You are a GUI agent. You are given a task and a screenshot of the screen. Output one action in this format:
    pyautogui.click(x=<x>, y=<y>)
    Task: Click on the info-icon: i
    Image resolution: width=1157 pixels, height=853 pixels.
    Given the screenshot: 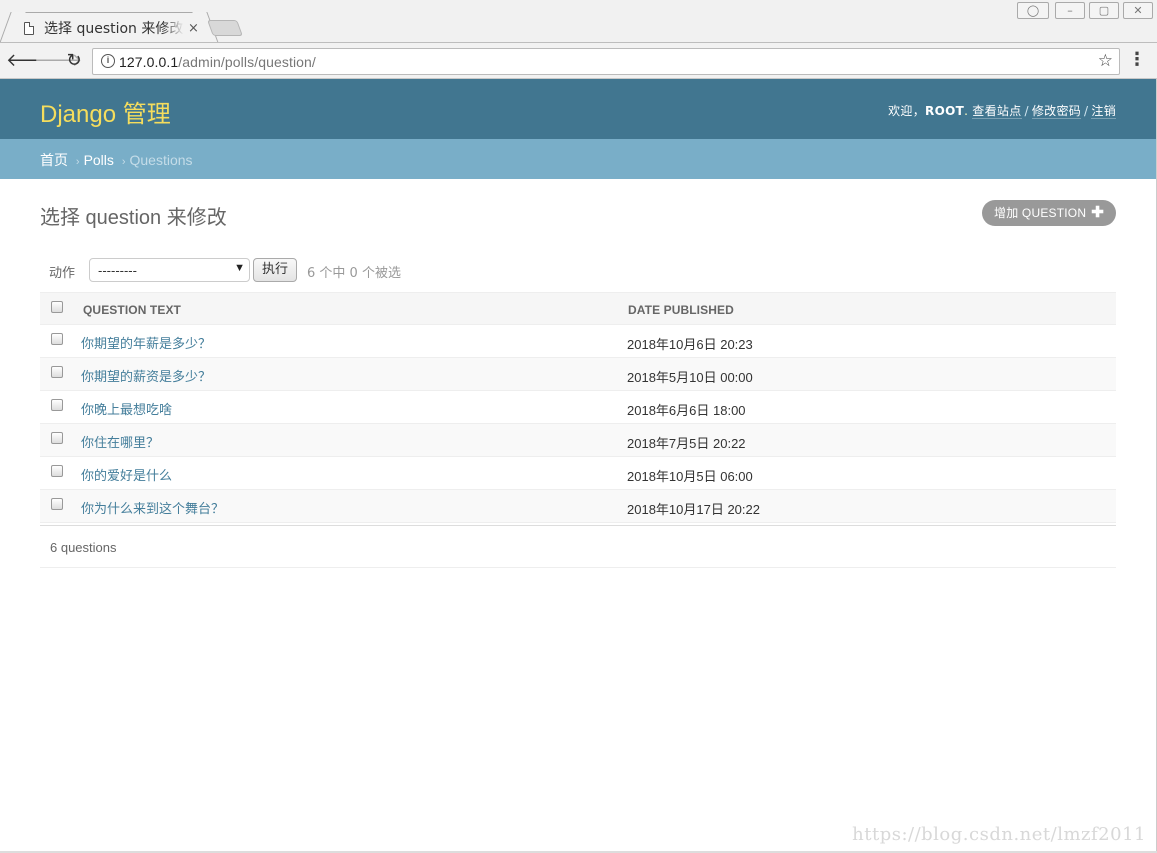 What is the action you would take?
    pyautogui.click(x=108, y=61)
    